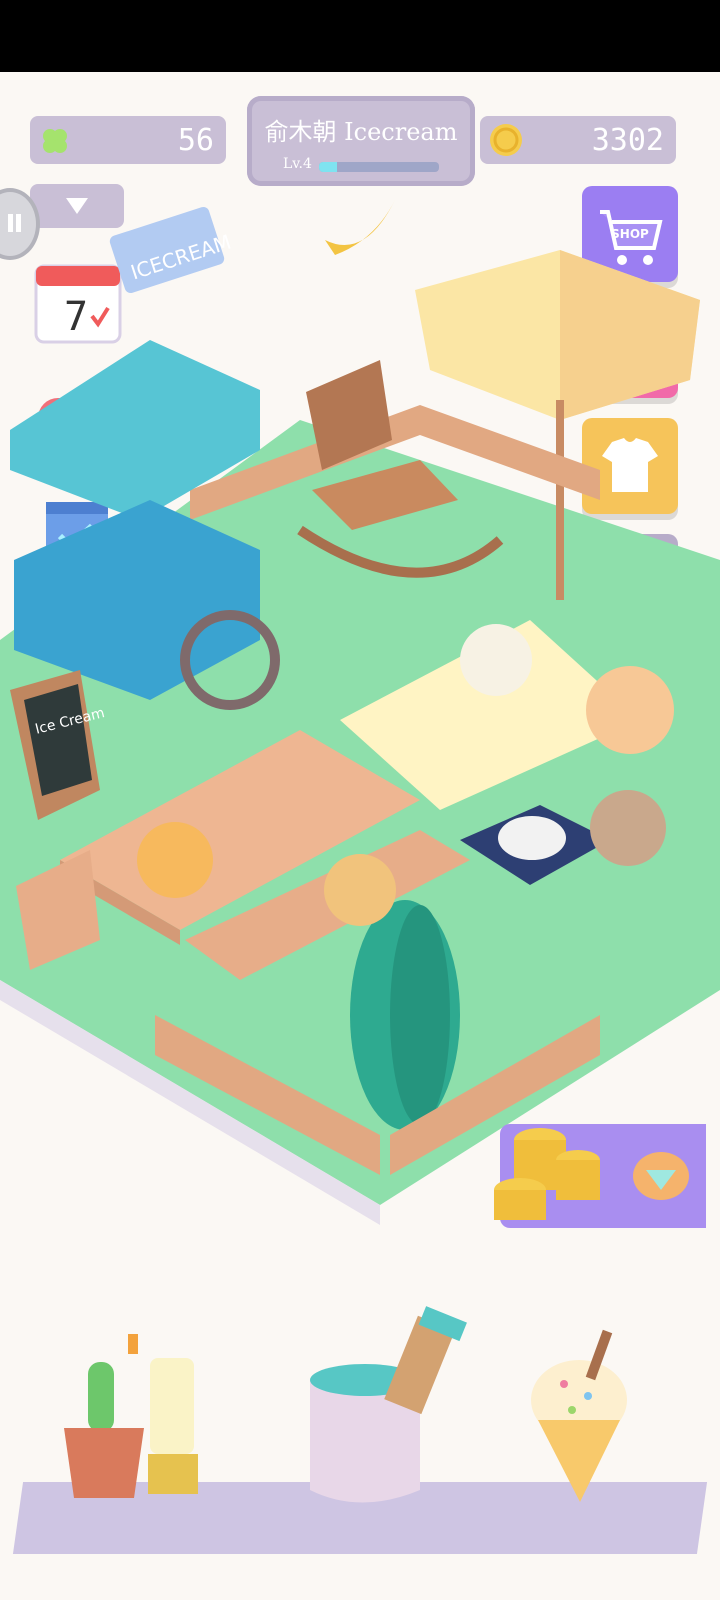 This screenshot has width=720, height=1600. I want to click on level-progress-bar, so click(379, 167).